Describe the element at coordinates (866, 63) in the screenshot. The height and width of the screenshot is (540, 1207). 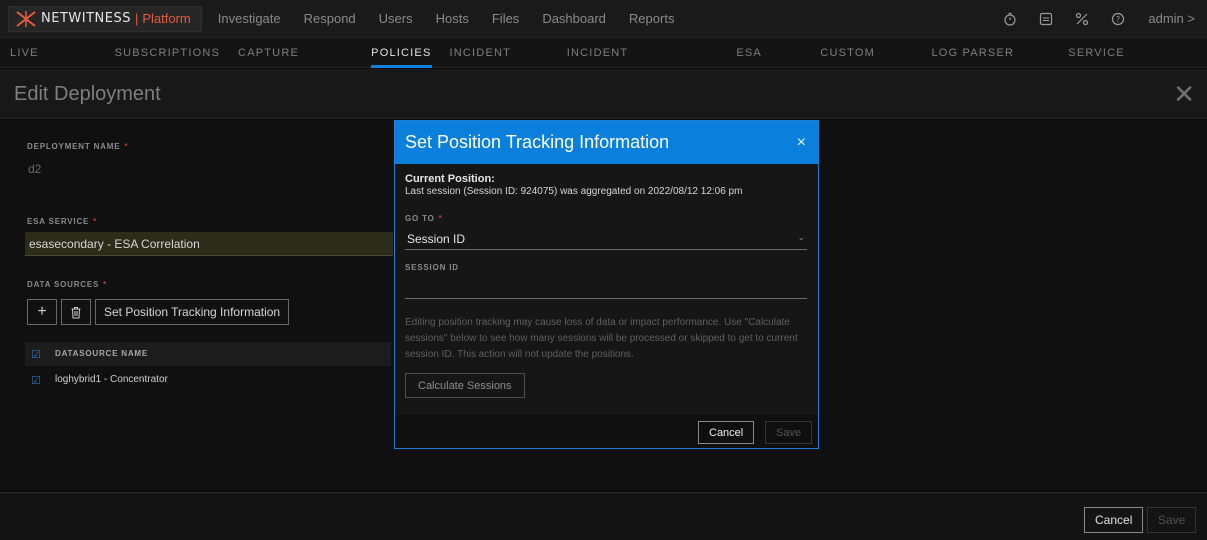
I see `tab-custom-feeds: CUSTOM FEEDS` at that location.